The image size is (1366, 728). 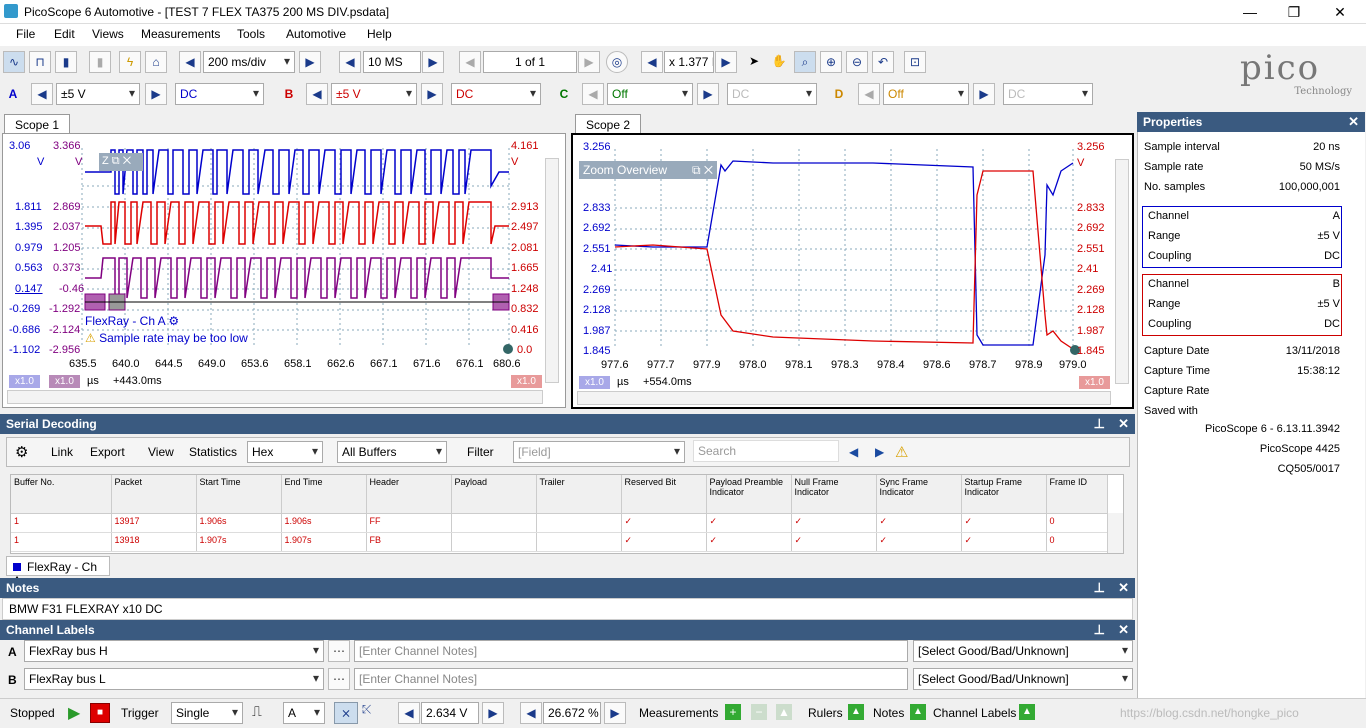 What do you see at coordinates (825, 713) in the screenshot?
I see `rulers-label: Rulers` at bounding box center [825, 713].